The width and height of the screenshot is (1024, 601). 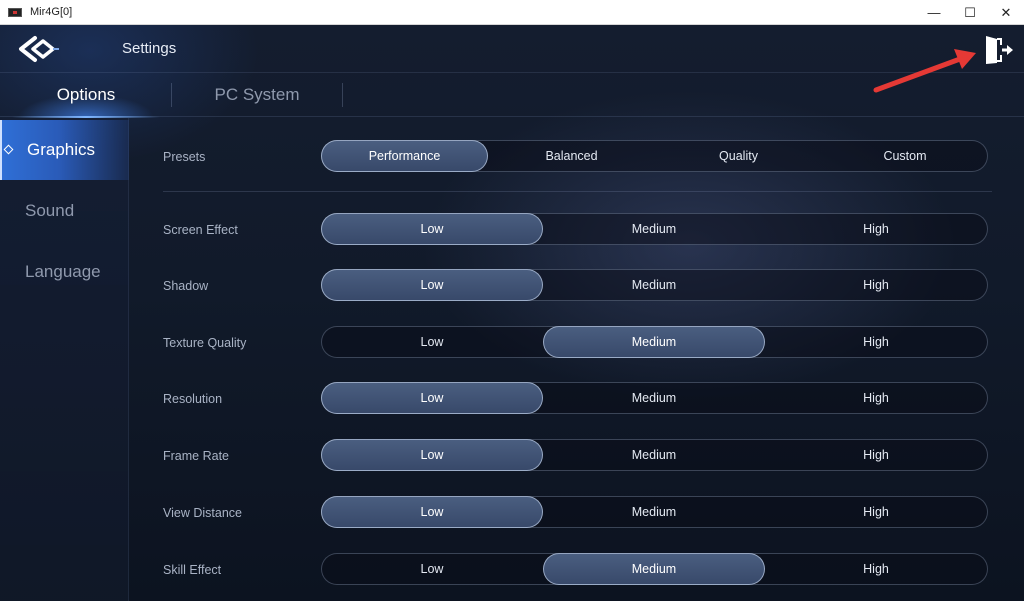 I want to click on sidebar-item-sound: Sound, so click(x=64, y=211).